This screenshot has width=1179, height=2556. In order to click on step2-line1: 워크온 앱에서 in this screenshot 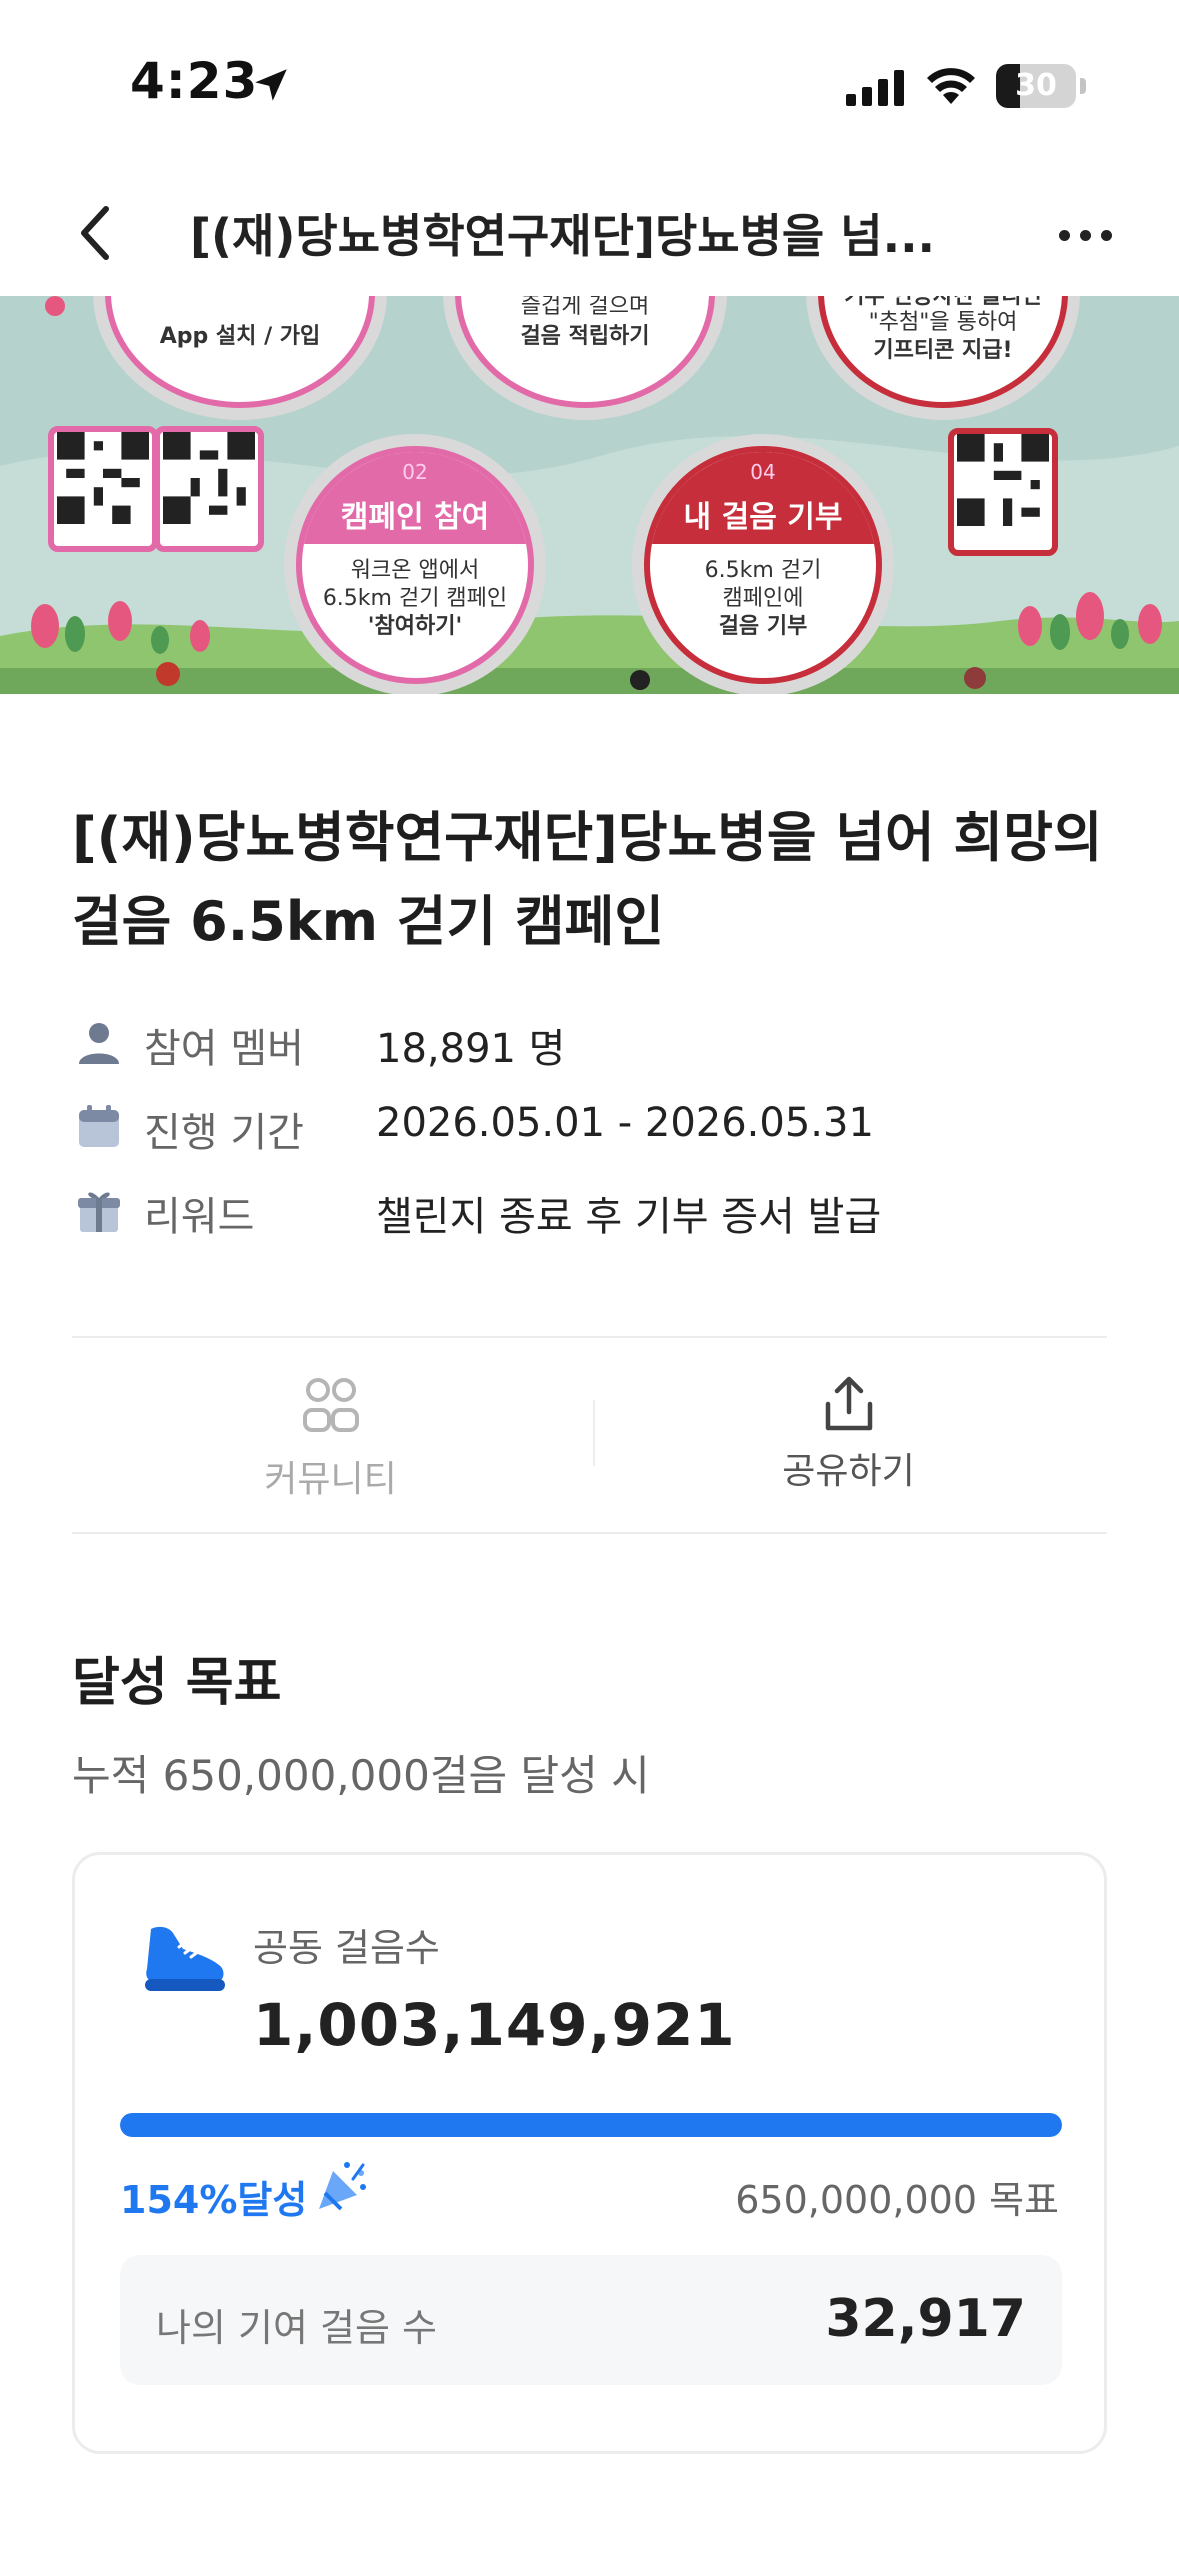, I will do `click(415, 570)`.